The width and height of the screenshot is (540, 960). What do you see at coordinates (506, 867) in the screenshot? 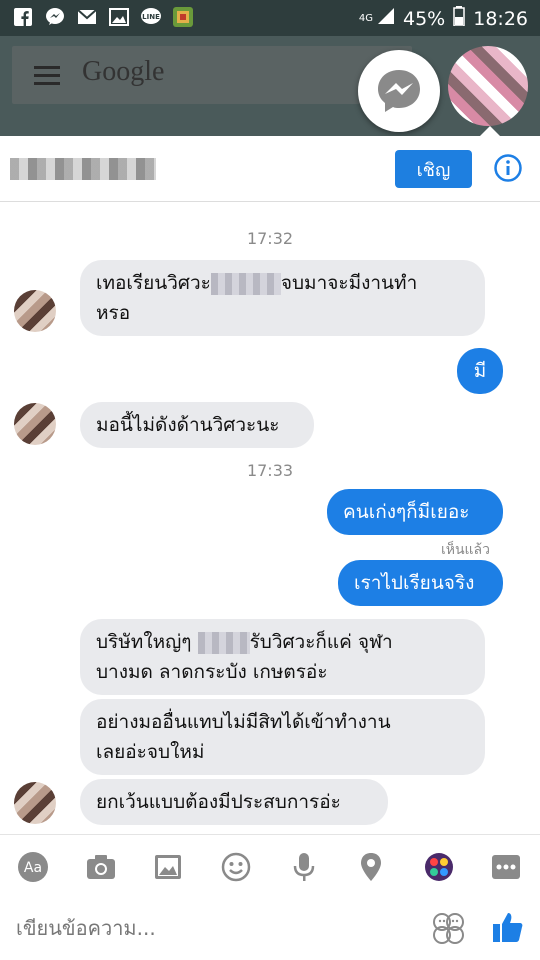
I see `more-icon` at bounding box center [506, 867].